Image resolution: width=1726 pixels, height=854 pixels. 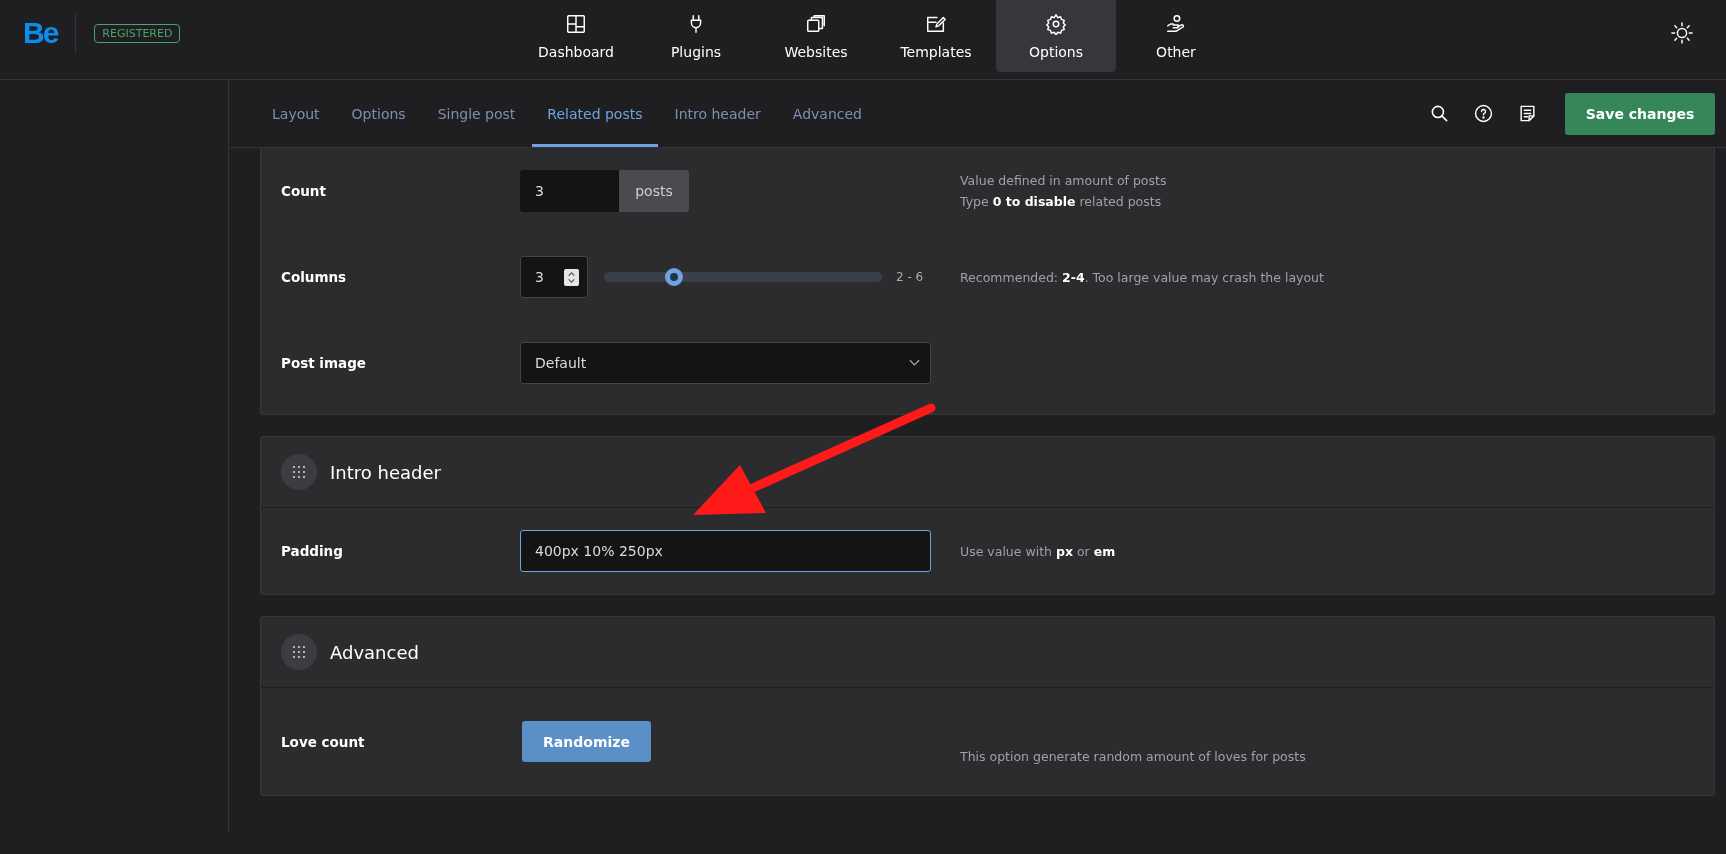 What do you see at coordinates (936, 36) in the screenshot?
I see `nav-item: Templates` at bounding box center [936, 36].